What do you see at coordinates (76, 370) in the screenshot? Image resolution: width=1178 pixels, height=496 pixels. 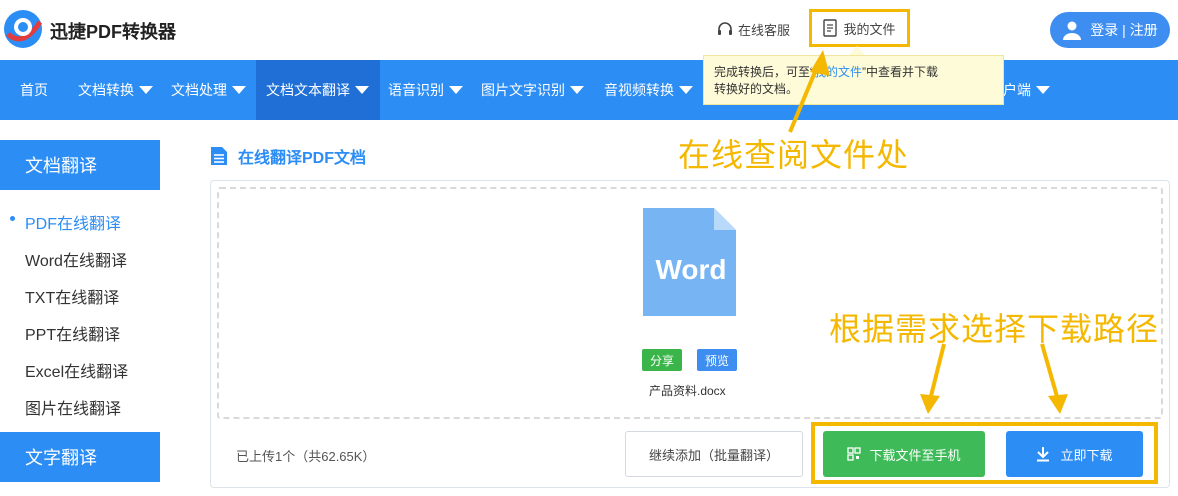 I see `sidebar-item-excel: Excel在线翻译` at bounding box center [76, 370].